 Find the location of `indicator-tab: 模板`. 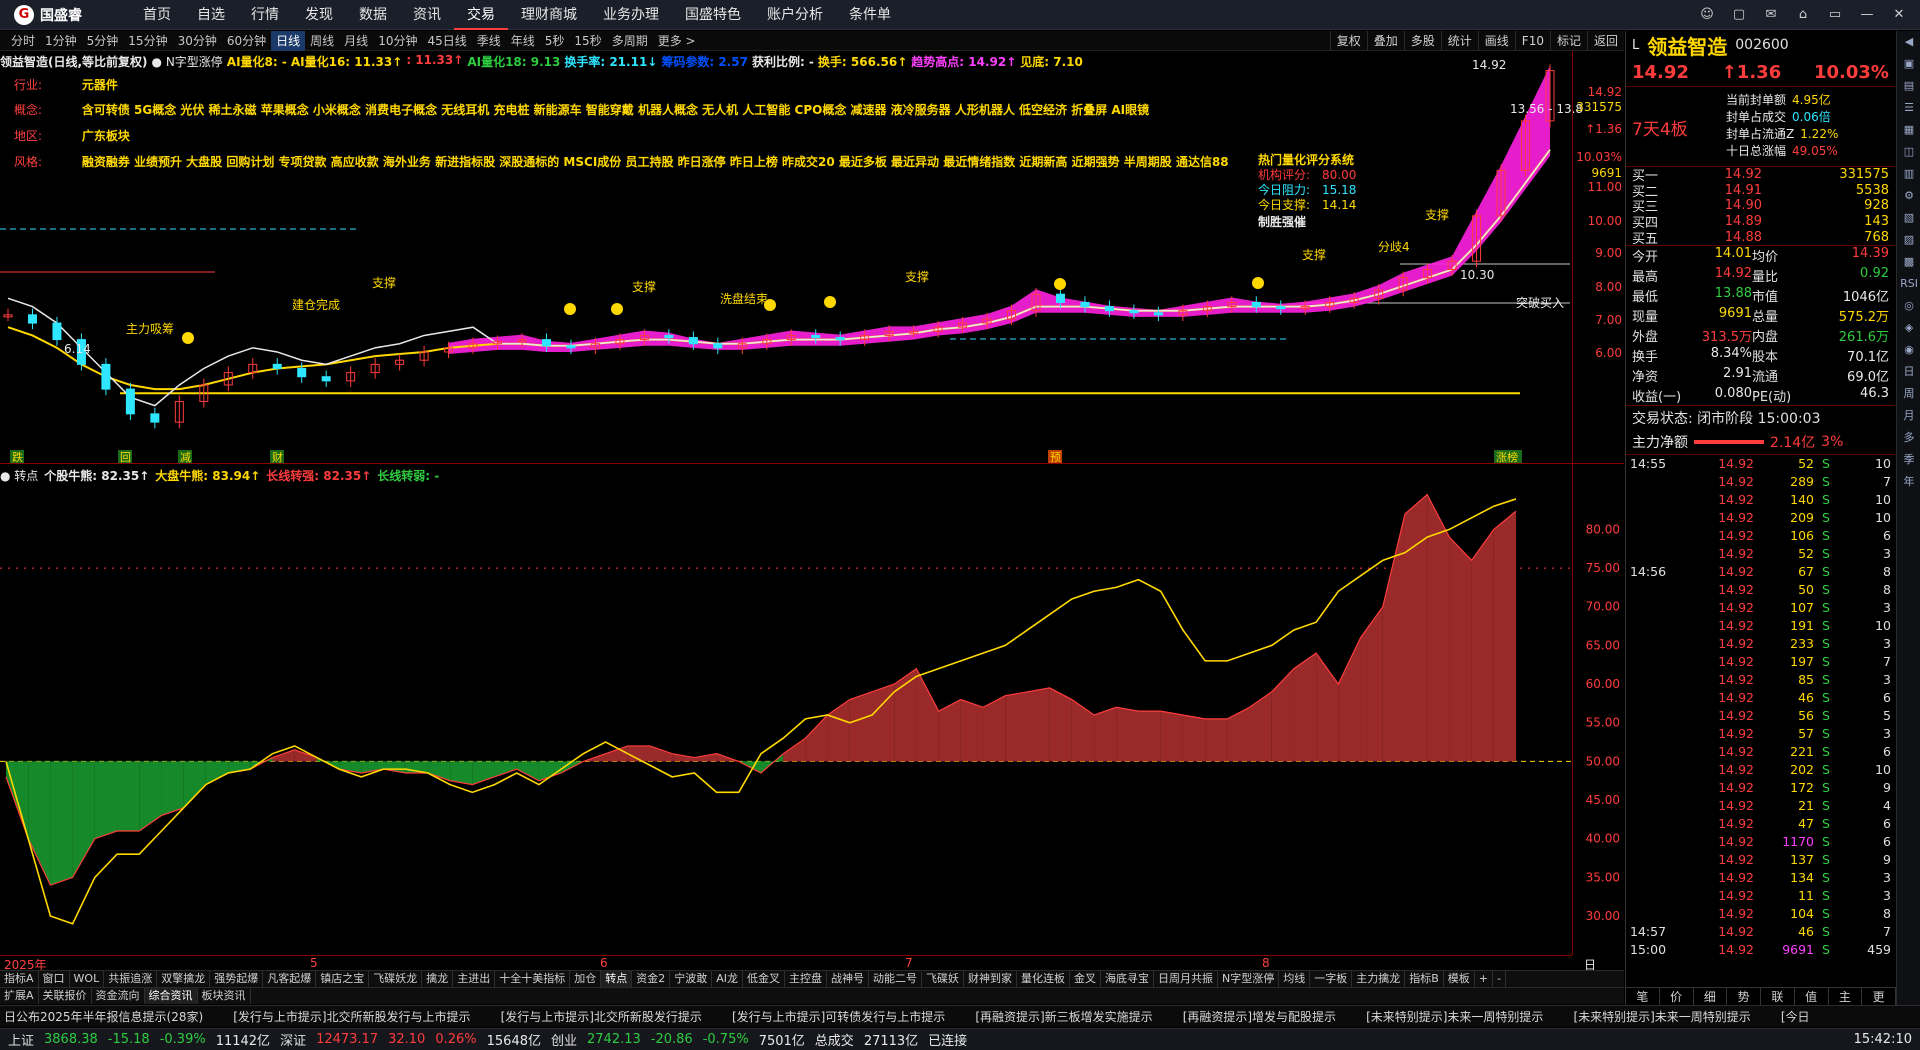

indicator-tab: 模板 is located at coordinates (1459, 979).